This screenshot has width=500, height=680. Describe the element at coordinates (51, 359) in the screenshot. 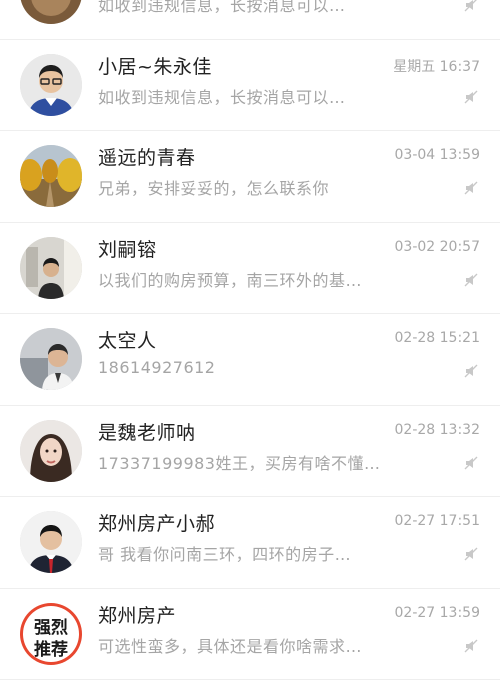

I see `man-suit-avatar` at that location.